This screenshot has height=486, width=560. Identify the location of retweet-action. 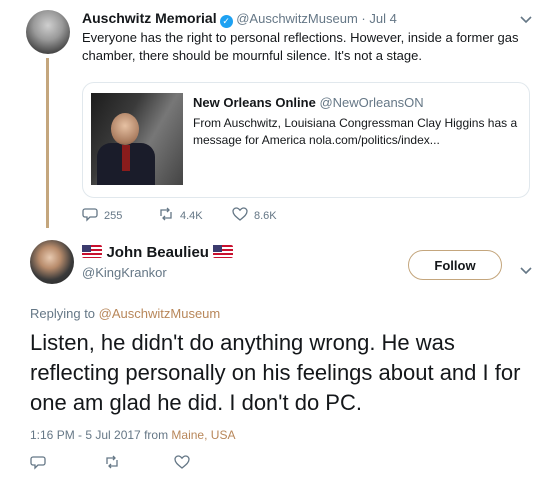
(112, 464).